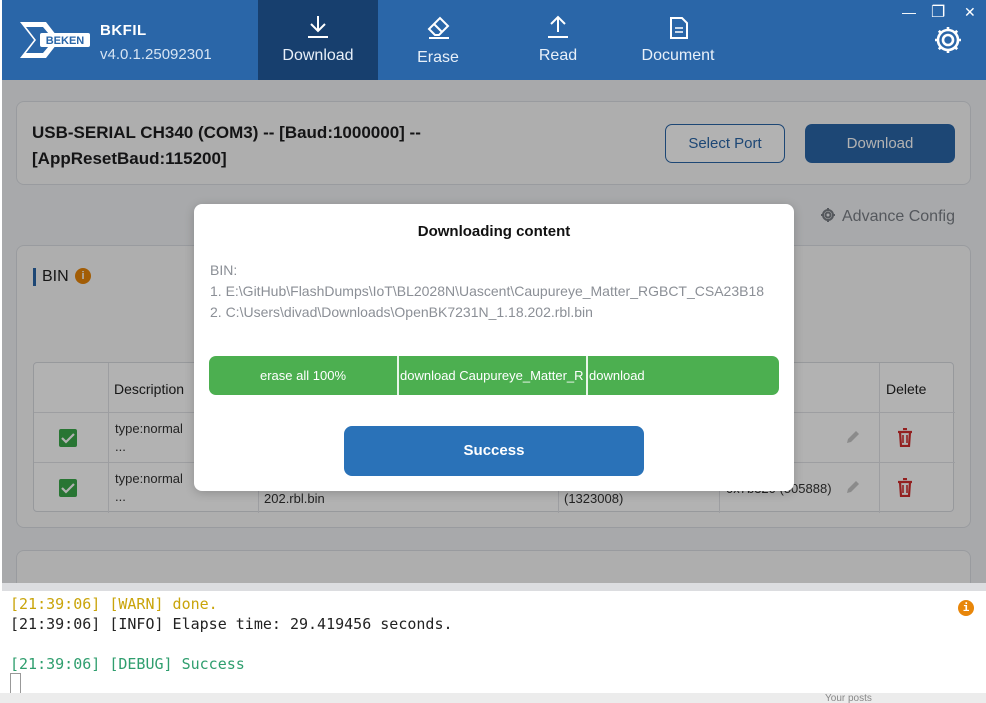 Image resolution: width=986 pixels, height=703 pixels. What do you see at coordinates (318, 27) in the screenshot?
I see `download-icon` at bounding box center [318, 27].